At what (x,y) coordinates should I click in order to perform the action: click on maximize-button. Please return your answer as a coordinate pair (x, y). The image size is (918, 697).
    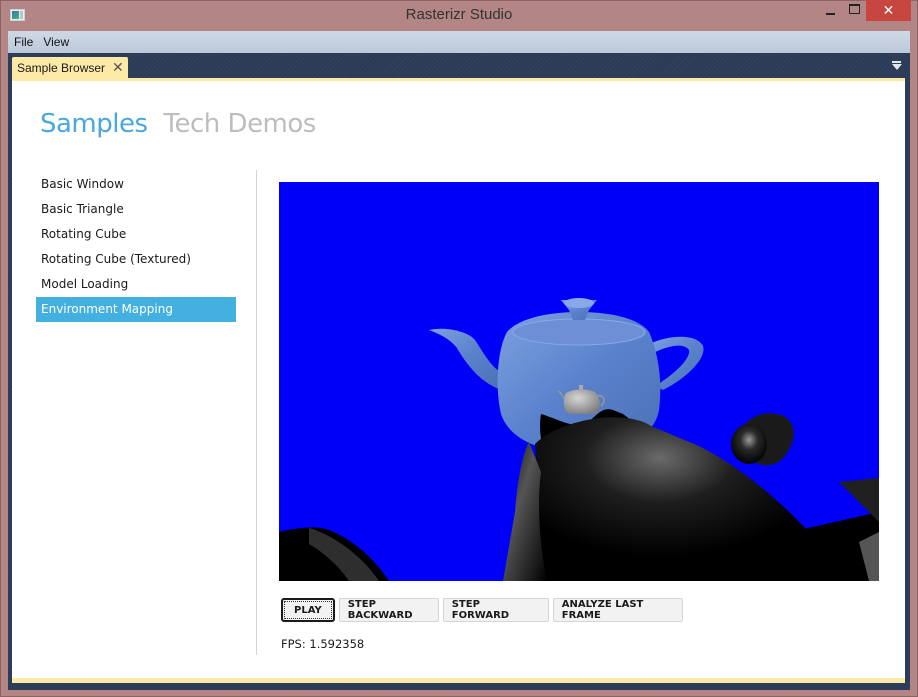
    Looking at the image, I should click on (854, 10).